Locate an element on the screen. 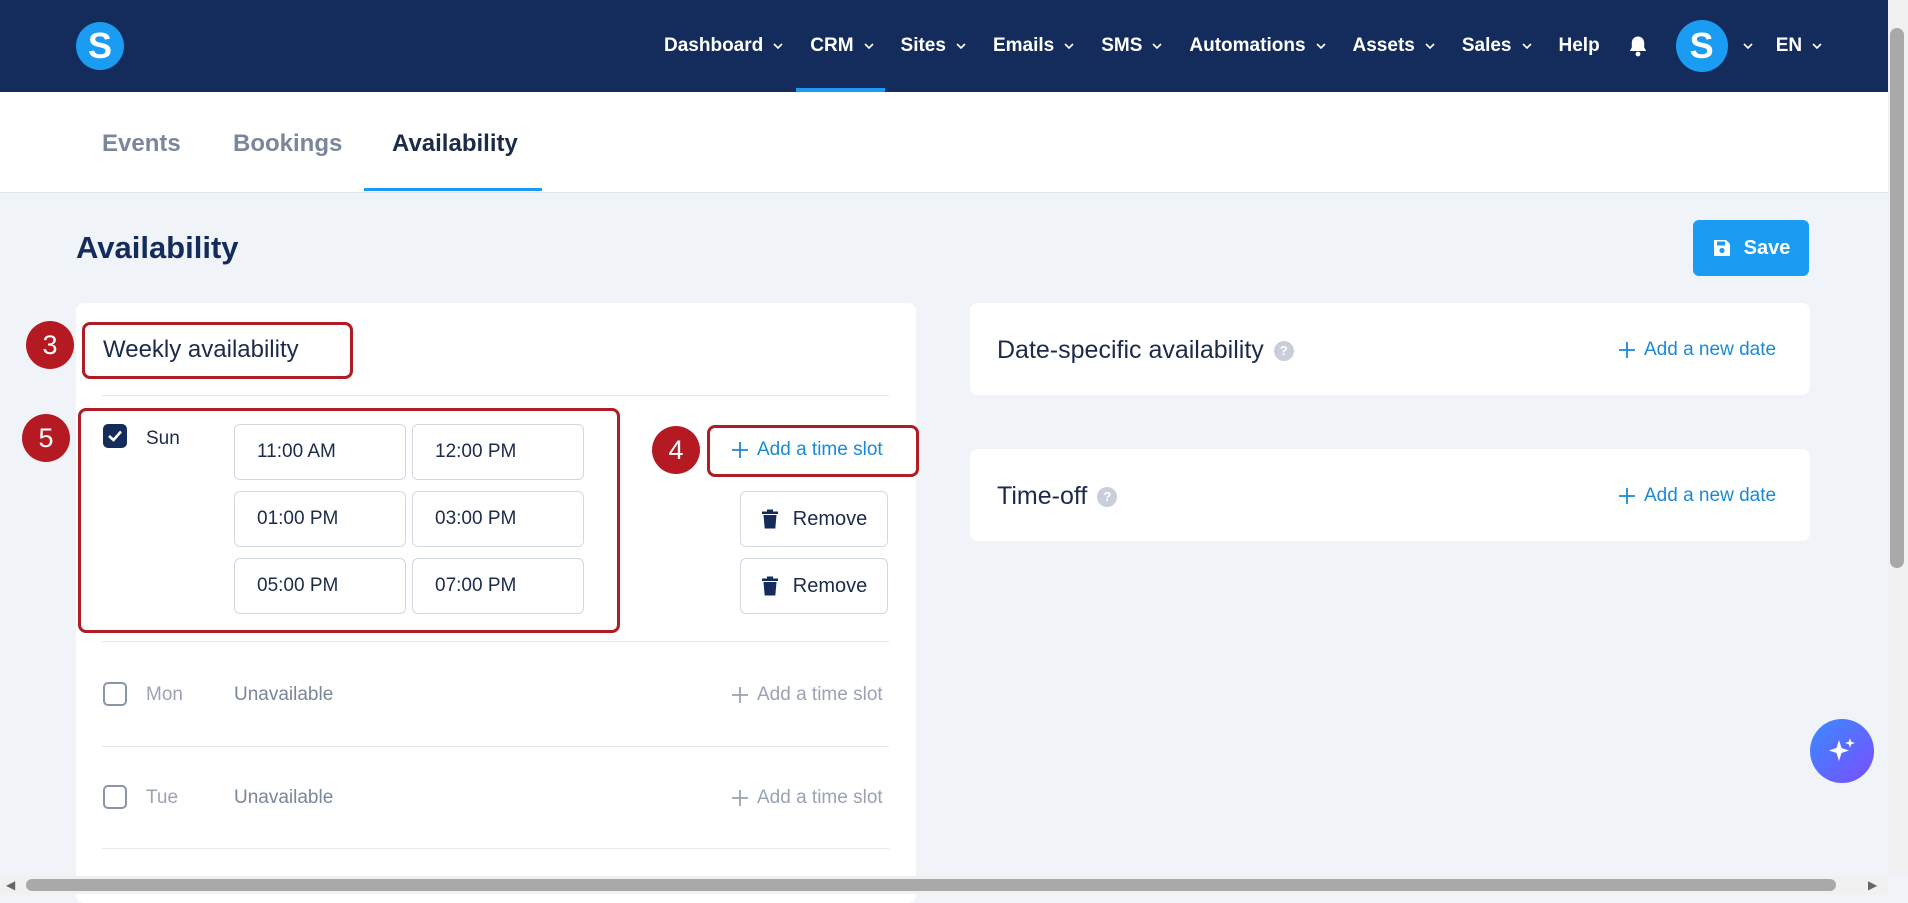  active-tab-indicator is located at coordinates (453, 189).